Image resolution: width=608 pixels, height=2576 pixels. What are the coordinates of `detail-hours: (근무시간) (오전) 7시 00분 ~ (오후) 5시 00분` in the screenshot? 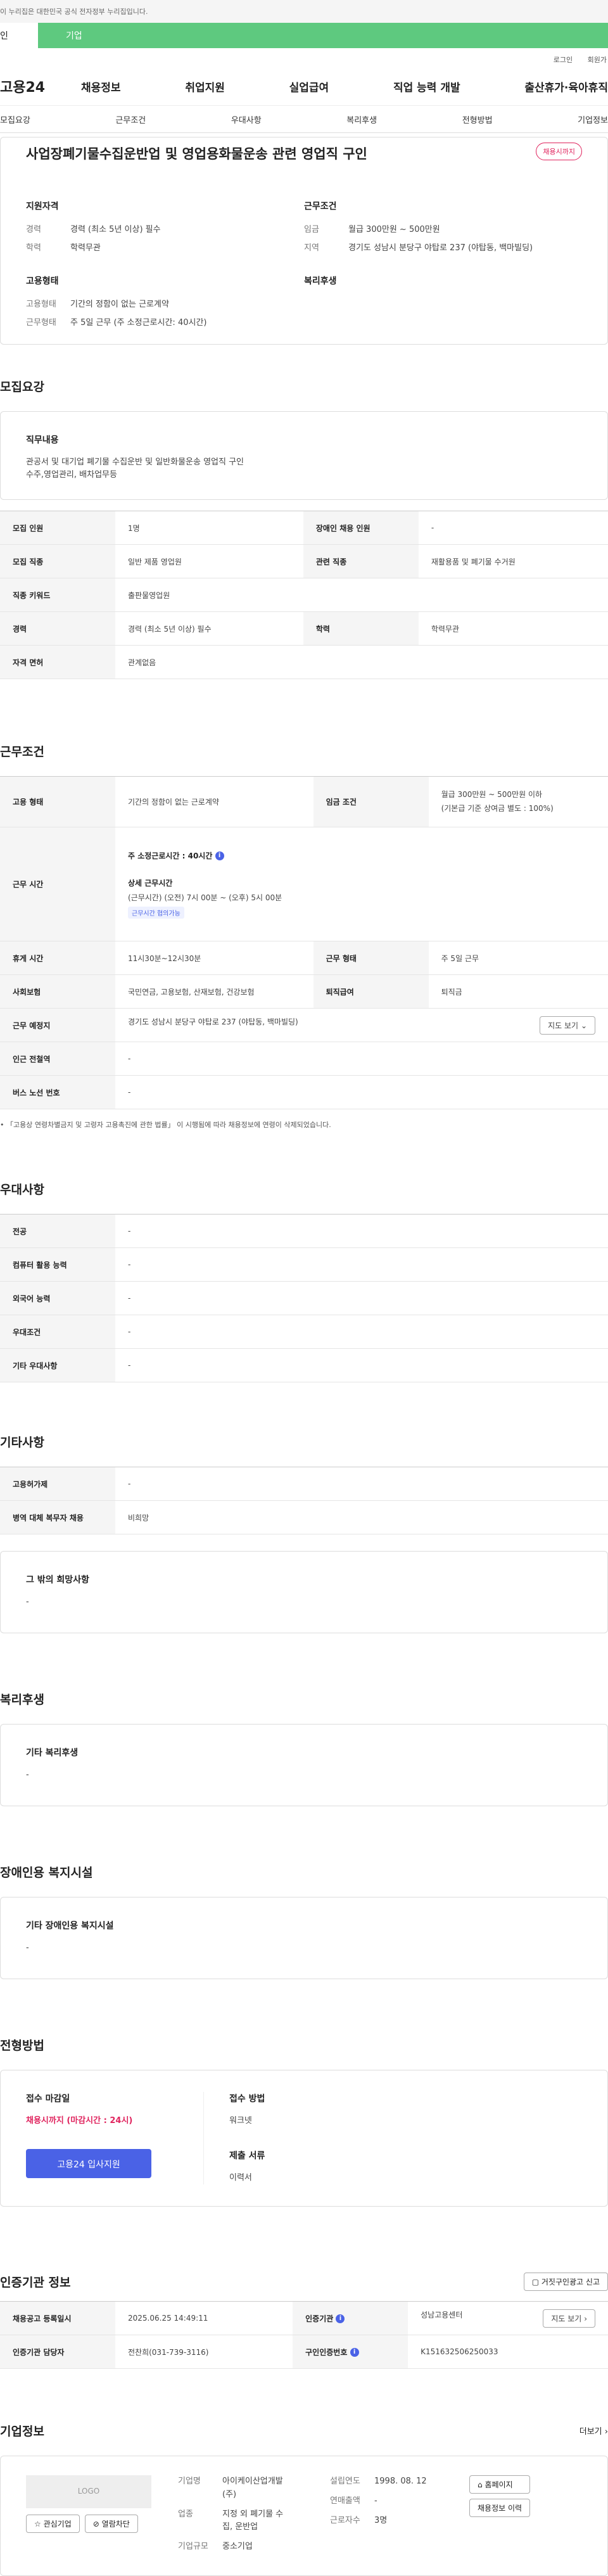 It's located at (205, 897).